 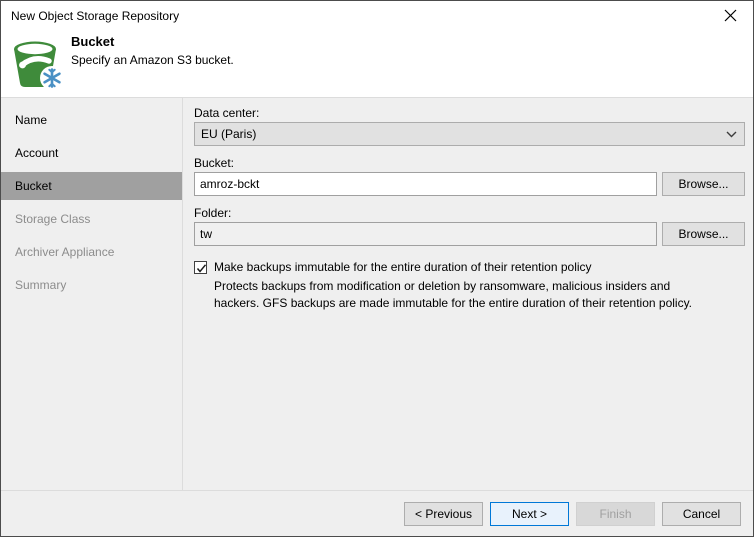 What do you see at coordinates (38, 61) in the screenshot?
I see `bucket-snowflake-icon` at bounding box center [38, 61].